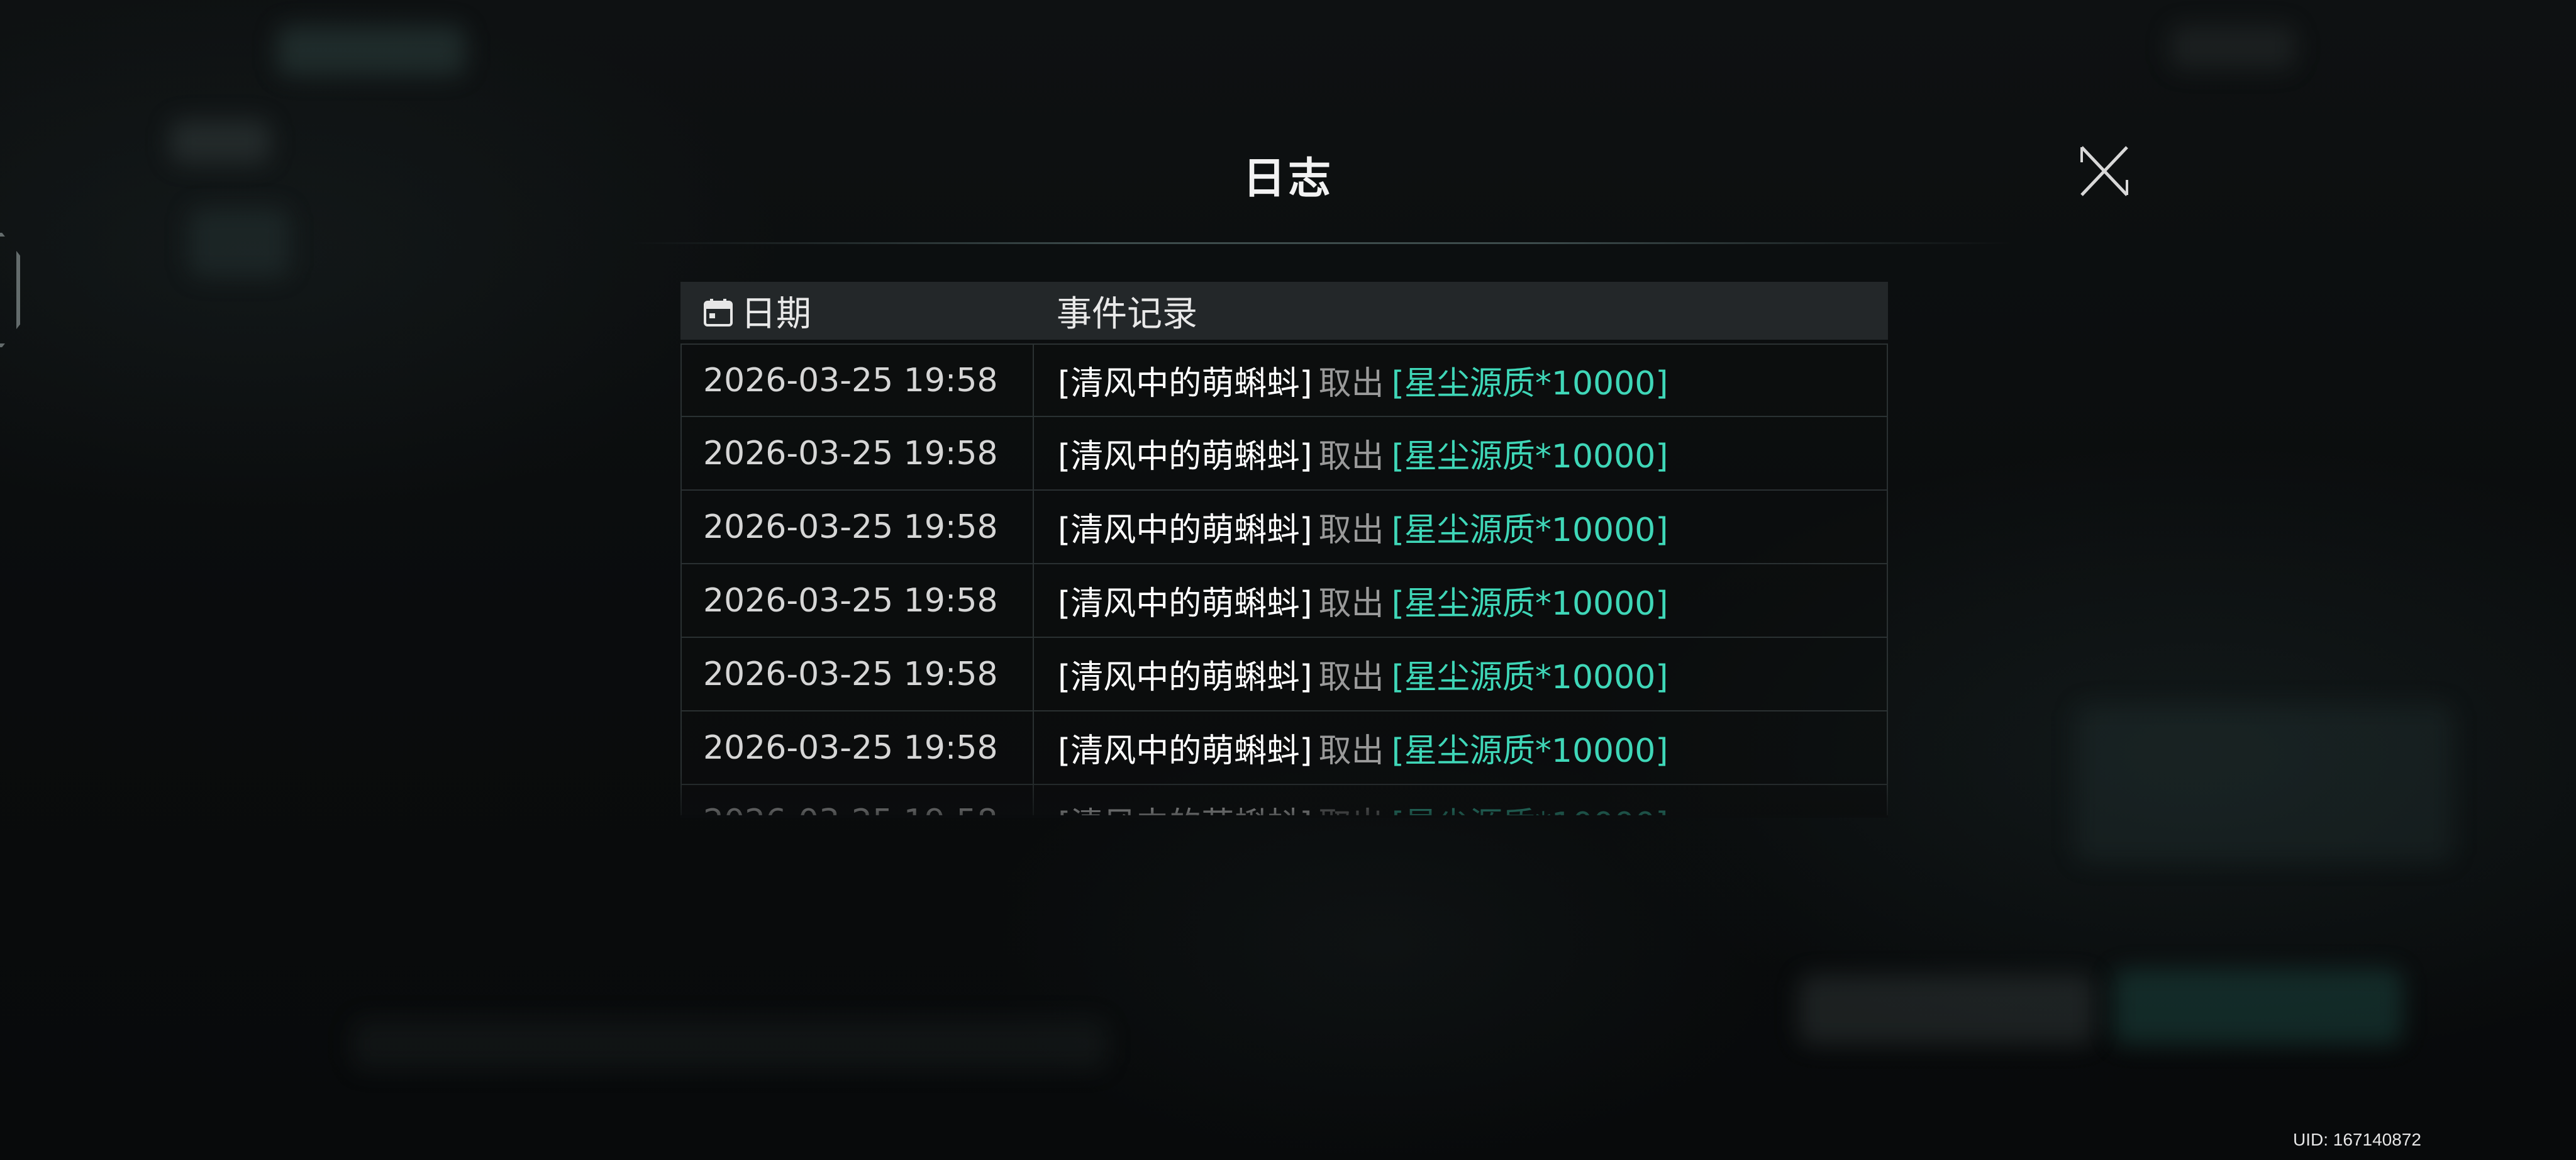 This screenshot has width=2576, height=1160. I want to click on side-panel-edge, so click(10, 290).